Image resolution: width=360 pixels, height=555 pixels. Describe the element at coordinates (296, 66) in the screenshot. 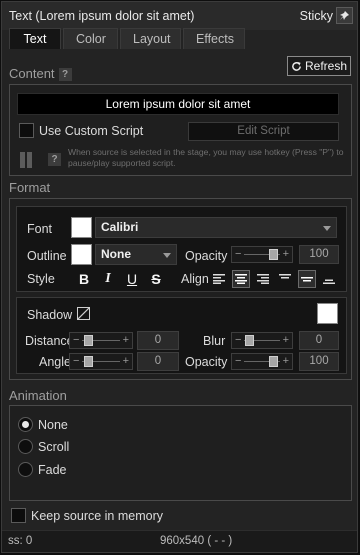

I see `refresh-icon` at that location.